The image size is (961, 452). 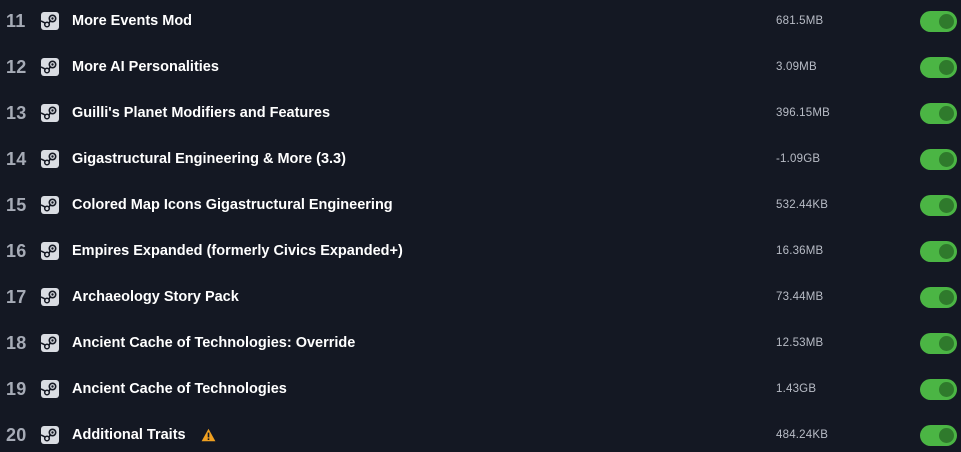 What do you see at coordinates (800, 297) in the screenshot?
I see `mod-size: 73.44MB` at bounding box center [800, 297].